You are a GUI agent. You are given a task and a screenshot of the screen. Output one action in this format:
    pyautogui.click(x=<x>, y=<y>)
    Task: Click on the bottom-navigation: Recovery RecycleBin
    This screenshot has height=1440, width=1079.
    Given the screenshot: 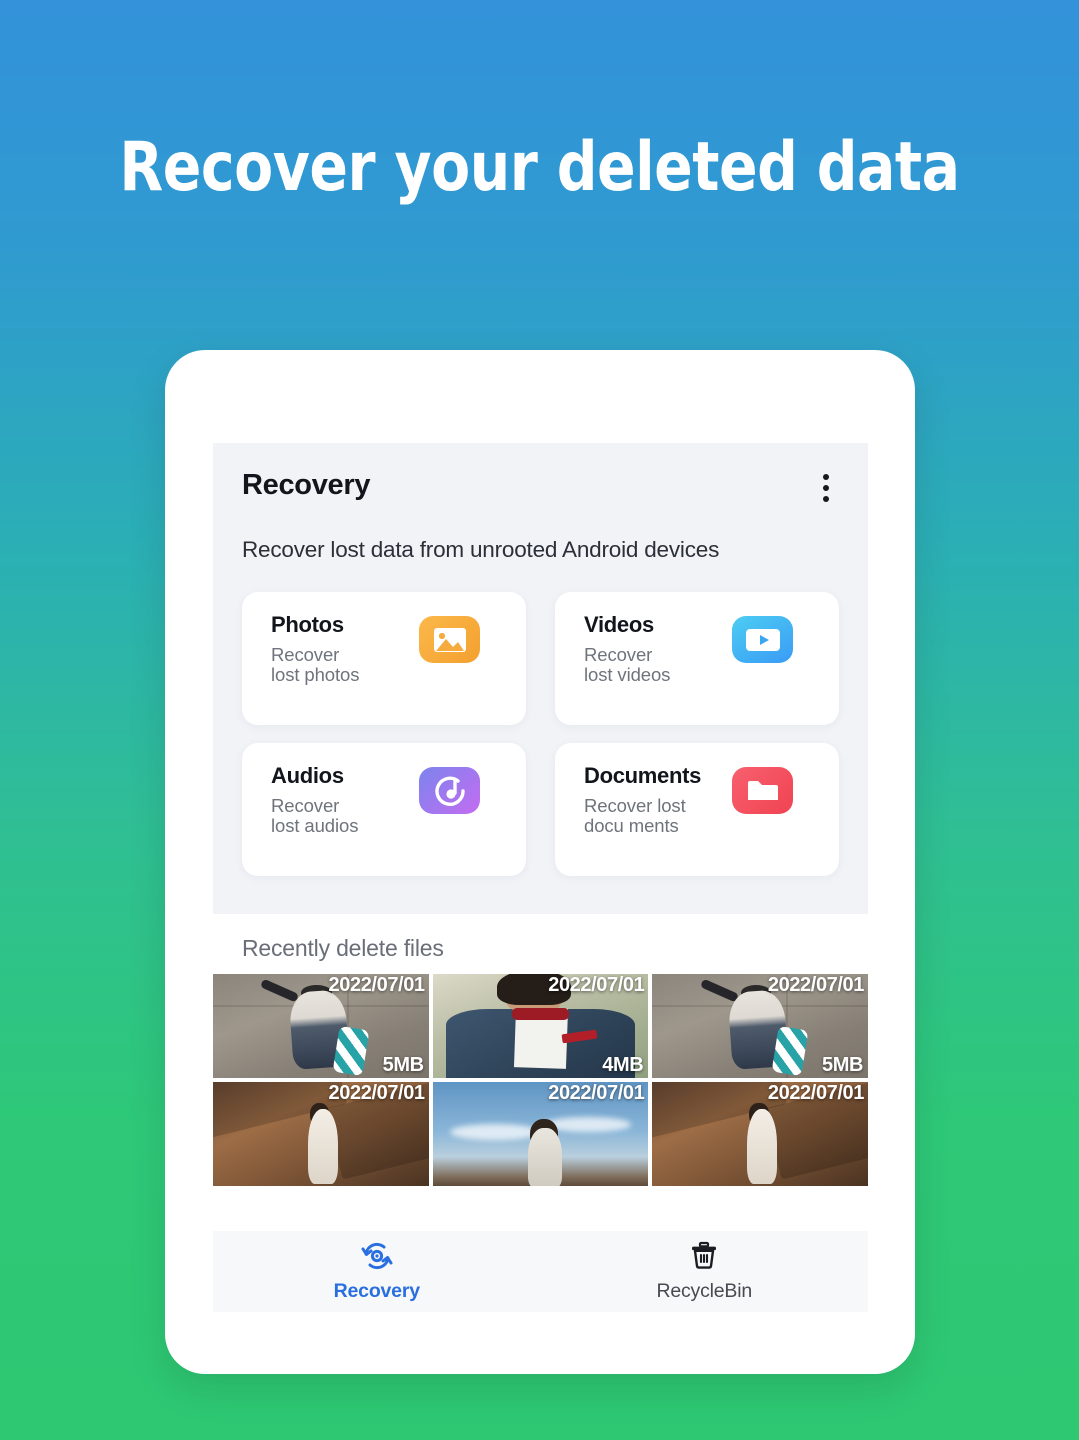 What is the action you would take?
    pyautogui.click(x=540, y=1271)
    